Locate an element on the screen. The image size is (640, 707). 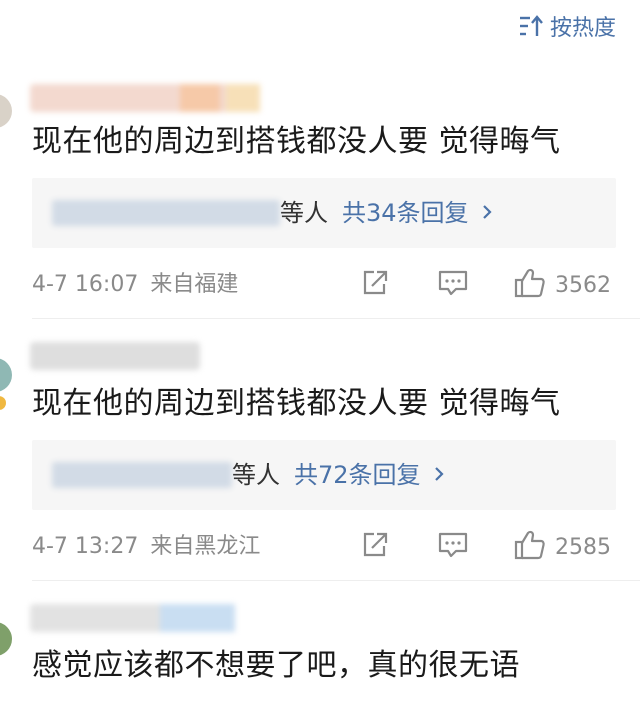
sort-label: 按热度 is located at coordinates (582, 28).